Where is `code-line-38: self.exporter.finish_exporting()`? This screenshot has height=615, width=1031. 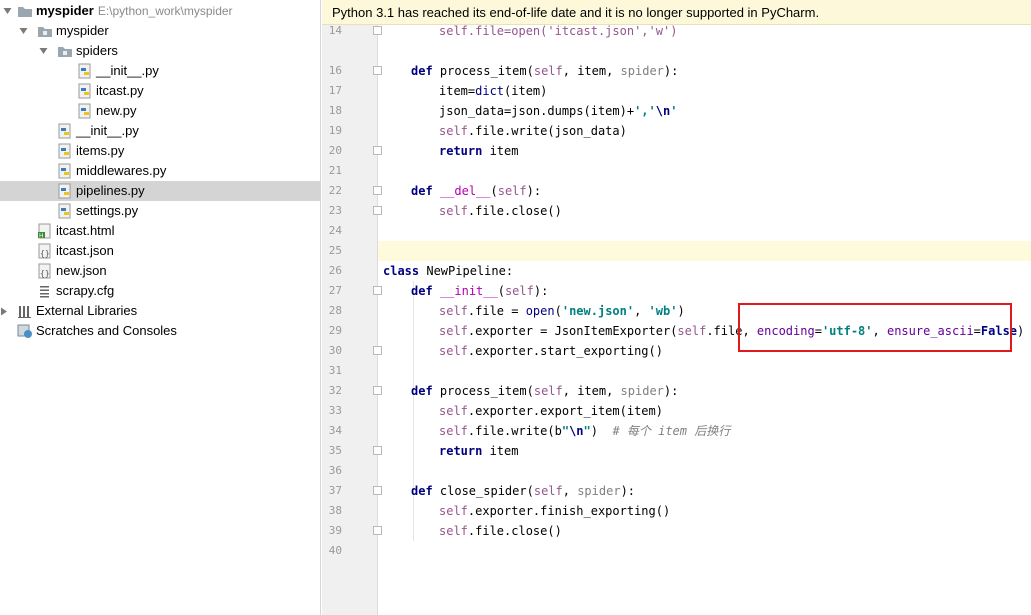
code-line-38: self.exporter.finish_exporting() is located at coordinates (554, 511).